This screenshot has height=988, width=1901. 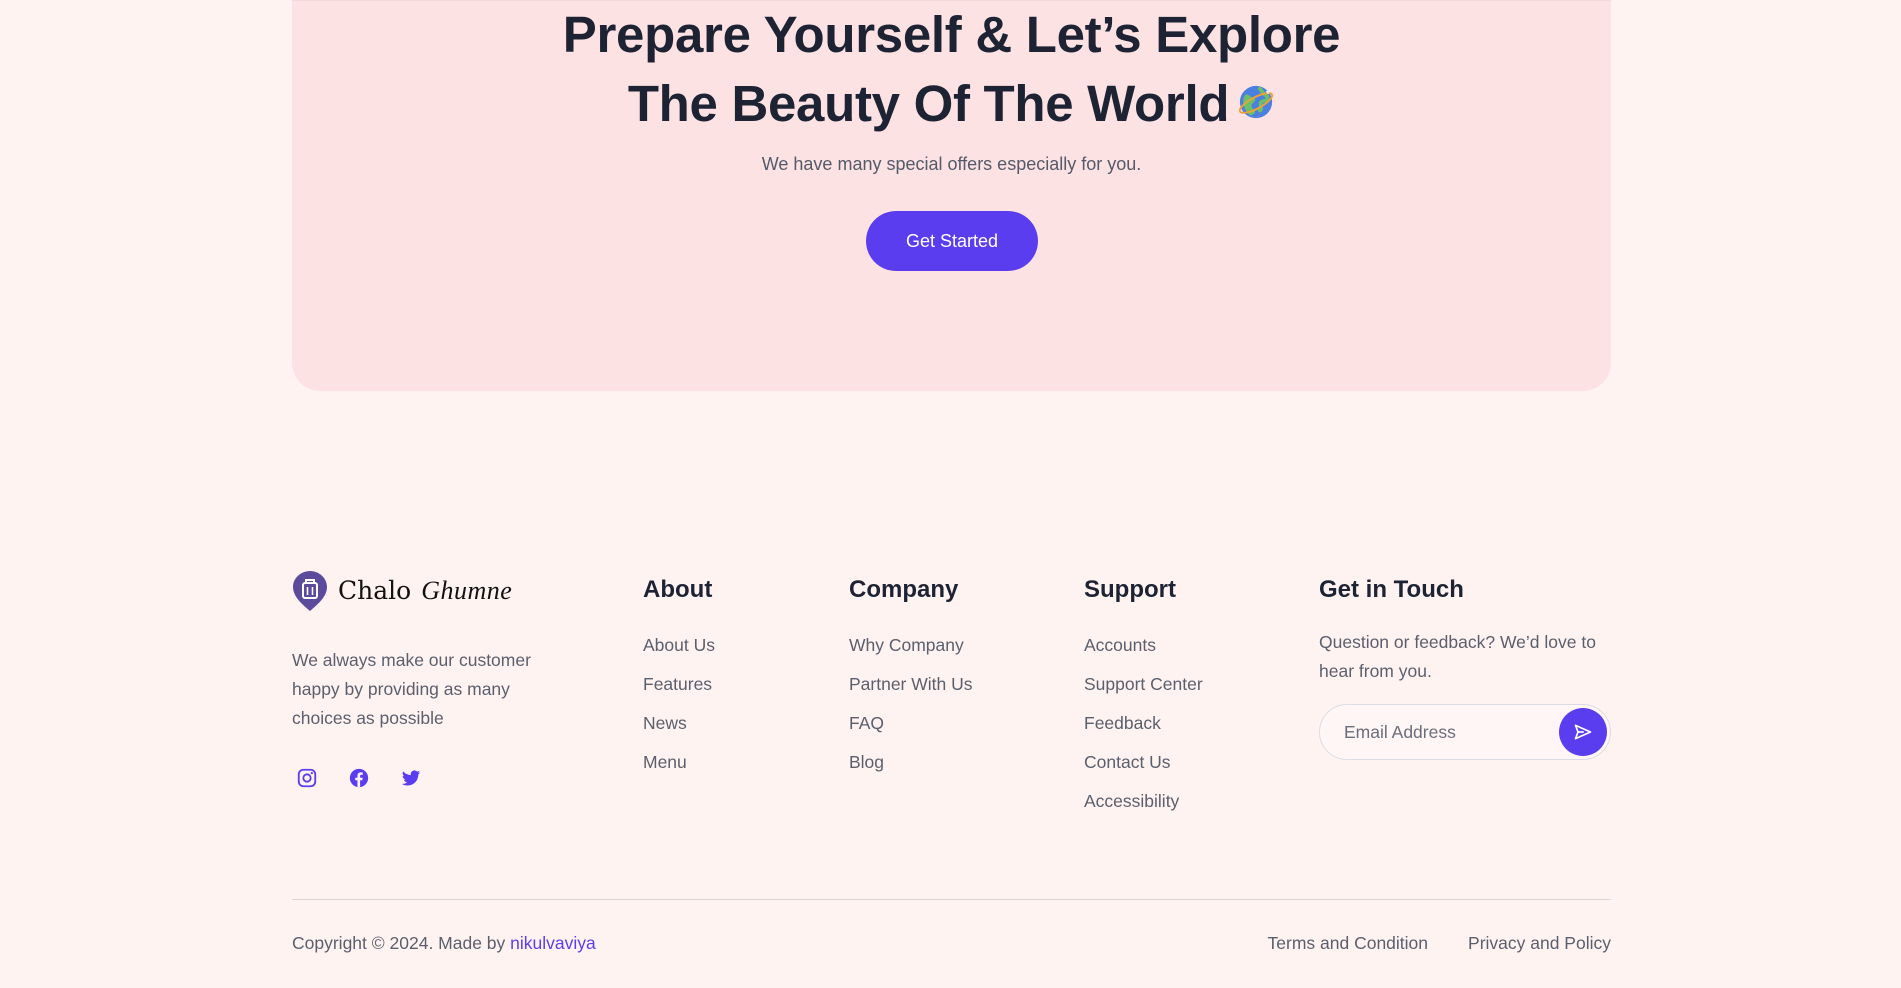 I want to click on footer-divider, so click(x=951, y=899).